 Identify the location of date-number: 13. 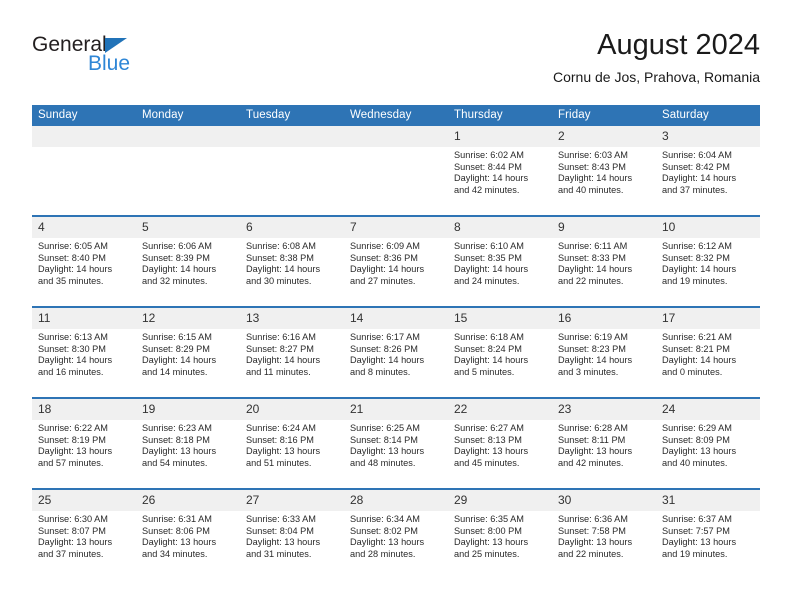
(292, 317).